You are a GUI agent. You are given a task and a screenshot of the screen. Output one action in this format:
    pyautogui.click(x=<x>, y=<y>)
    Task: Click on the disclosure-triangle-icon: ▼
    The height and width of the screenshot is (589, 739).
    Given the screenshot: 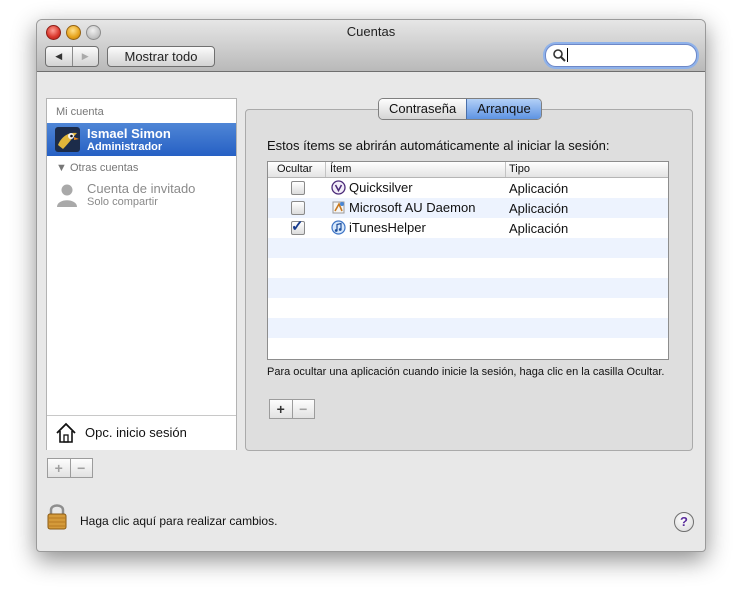 What is the action you would take?
    pyautogui.click(x=61, y=168)
    